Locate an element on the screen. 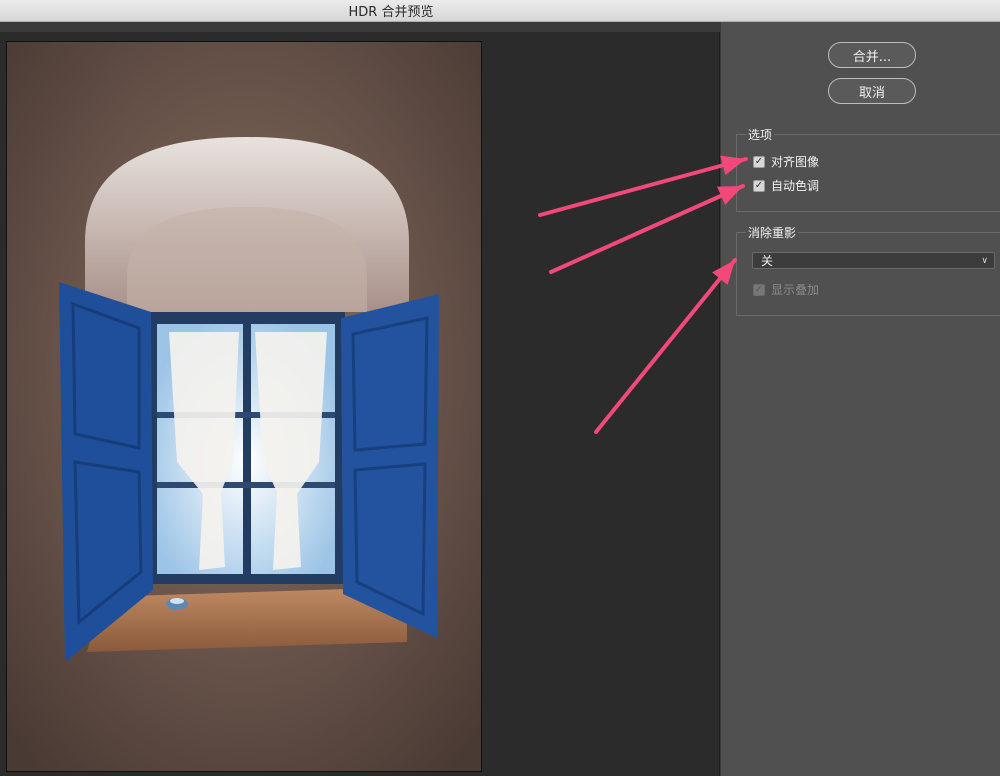 Image resolution: width=1000 pixels, height=776 pixels. options-group-label: 选项 is located at coordinates (760, 134).